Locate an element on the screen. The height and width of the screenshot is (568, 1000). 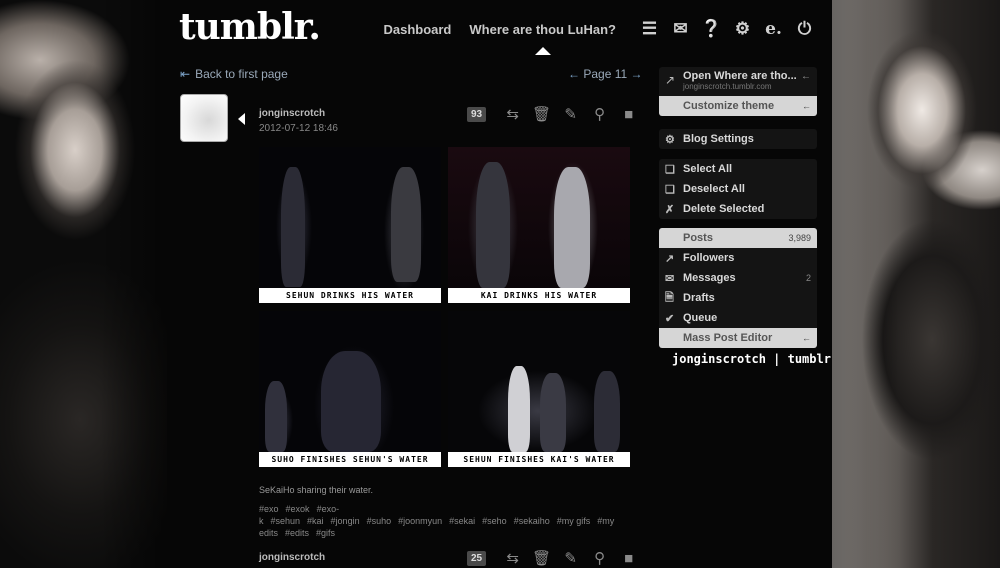
gif-image: Sehun finishes Kai's water is located at coordinates (539, 389).